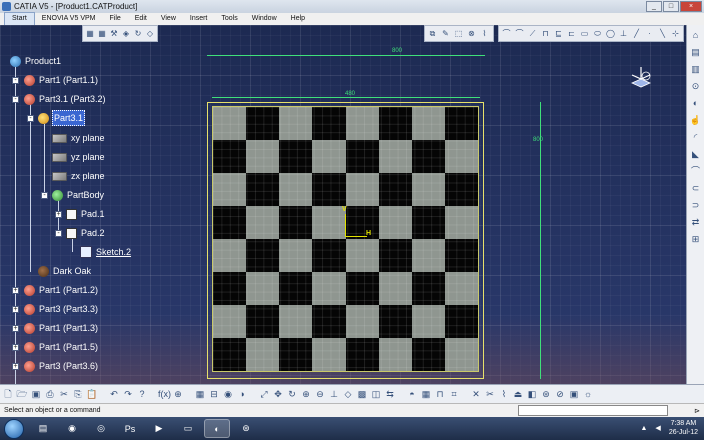 The height and width of the screenshot is (440, 704). What do you see at coordinates (649, 33) in the screenshot?
I see `point-icon: ·` at bounding box center [649, 33].